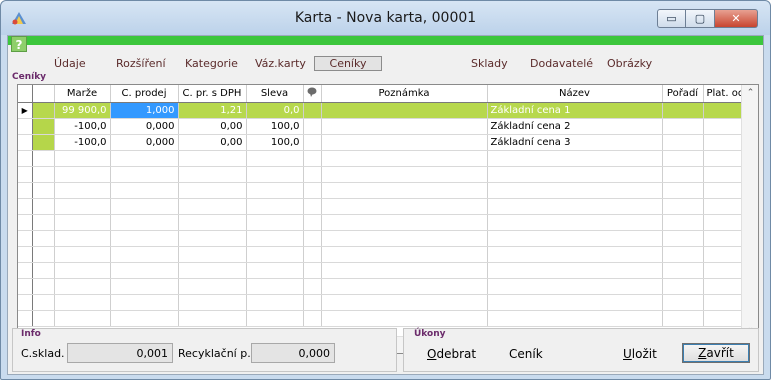 This screenshot has width=771, height=380. I want to click on header-poradi: Pořadí, so click(683, 94).